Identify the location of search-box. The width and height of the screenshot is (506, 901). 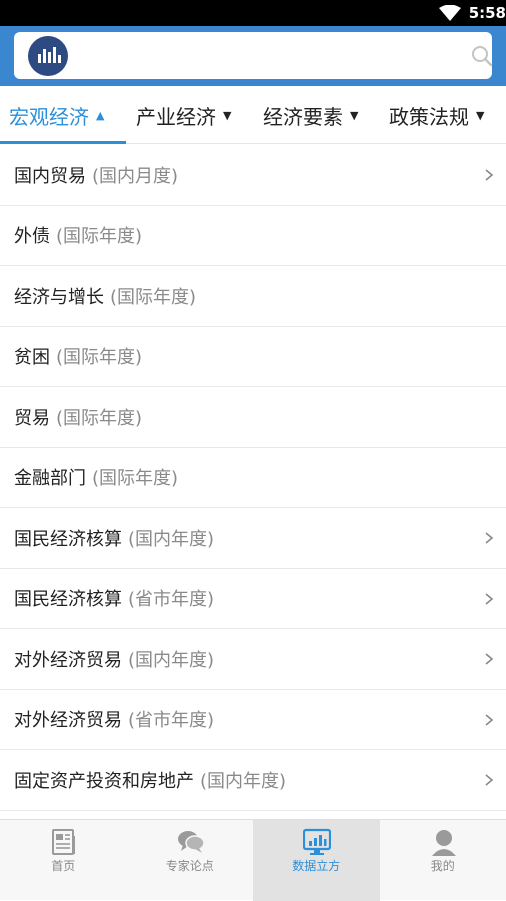
(253, 55).